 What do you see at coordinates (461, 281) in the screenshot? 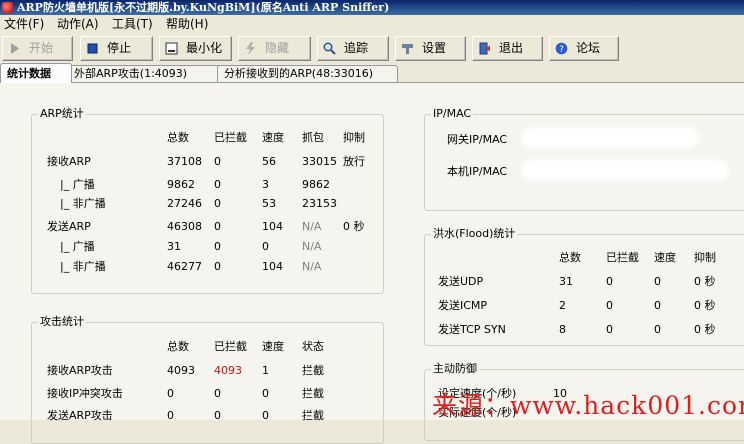
I see `row-label: 发送UDP` at bounding box center [461, 281].